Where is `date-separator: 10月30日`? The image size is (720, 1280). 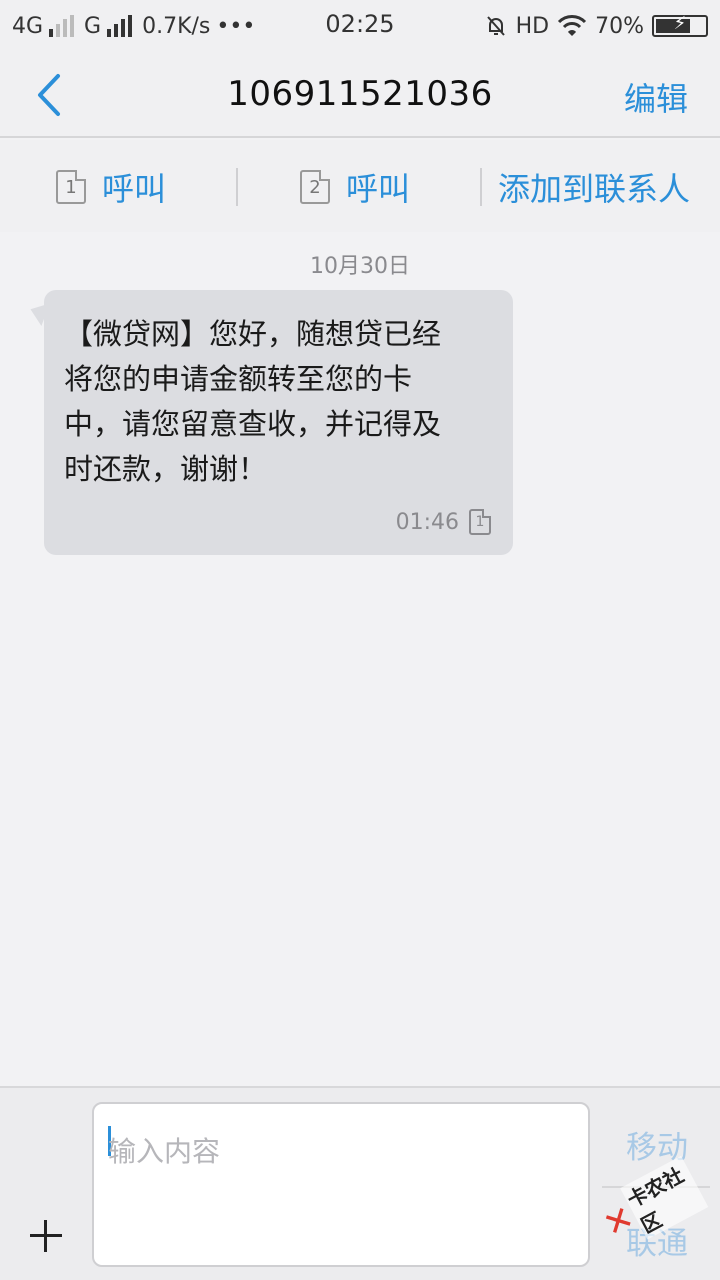 date-separator: 10月30日 is located at coordinates (360, 266).